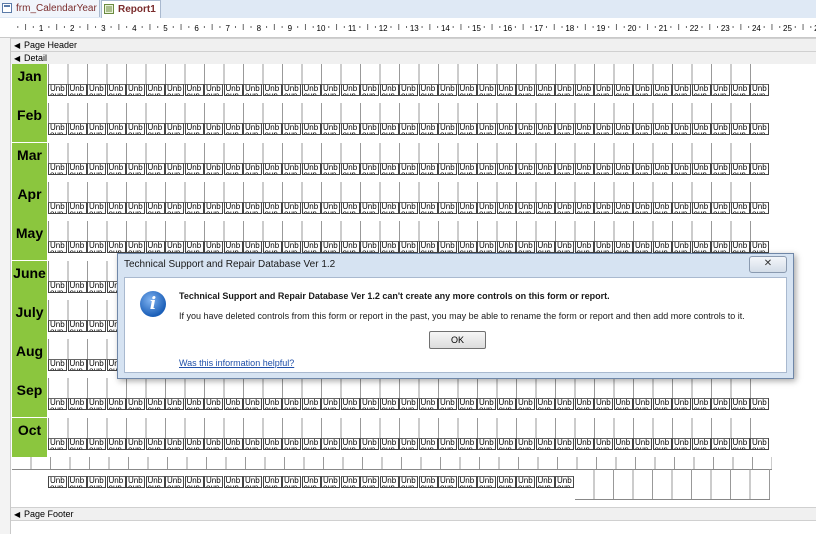 This screenshot has height=534, width=816. I want to click on ok-button: OK, so click(457, 340).